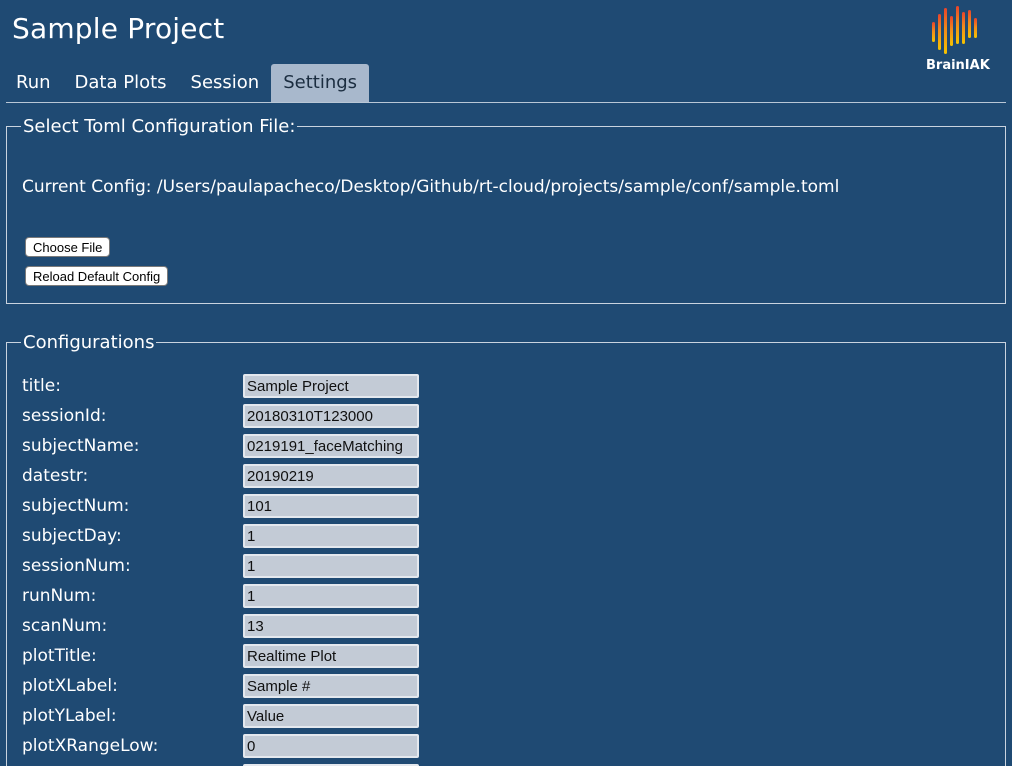  What do you see at coordinates (69, 716) in the screenshot?
I see `config-field-label: plotYLabel:` at bounding box center [69, 716].